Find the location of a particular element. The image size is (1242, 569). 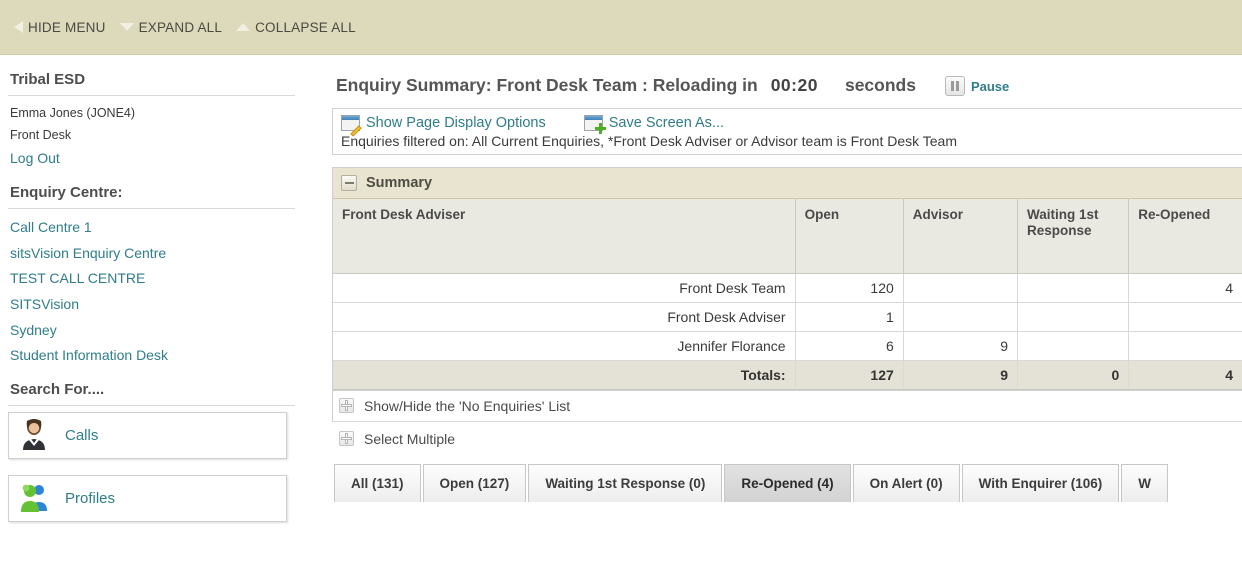

collapse-icon is located at coordinates (349, 183).